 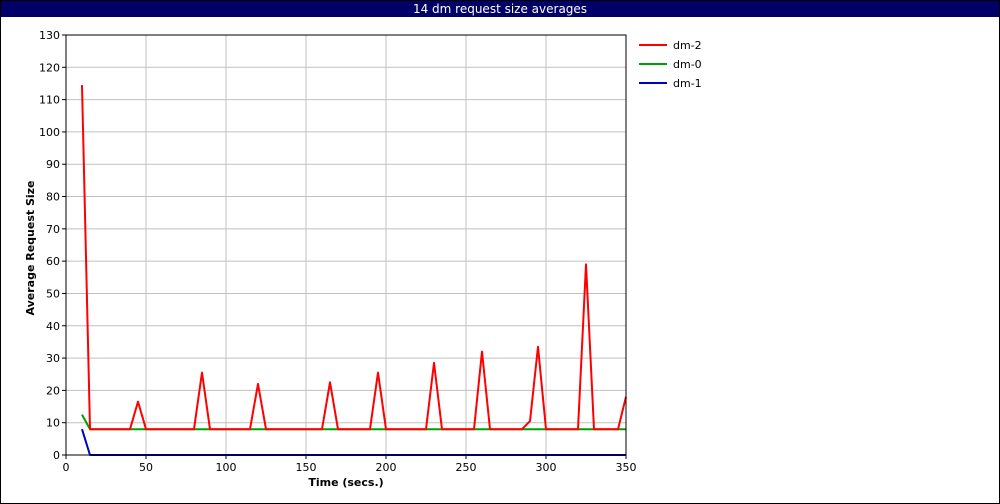 What do you see at coordinates (30, 247) in the screenshot?
I see `y-axis-title: Average Request Size` at bounding box center [30, 247].